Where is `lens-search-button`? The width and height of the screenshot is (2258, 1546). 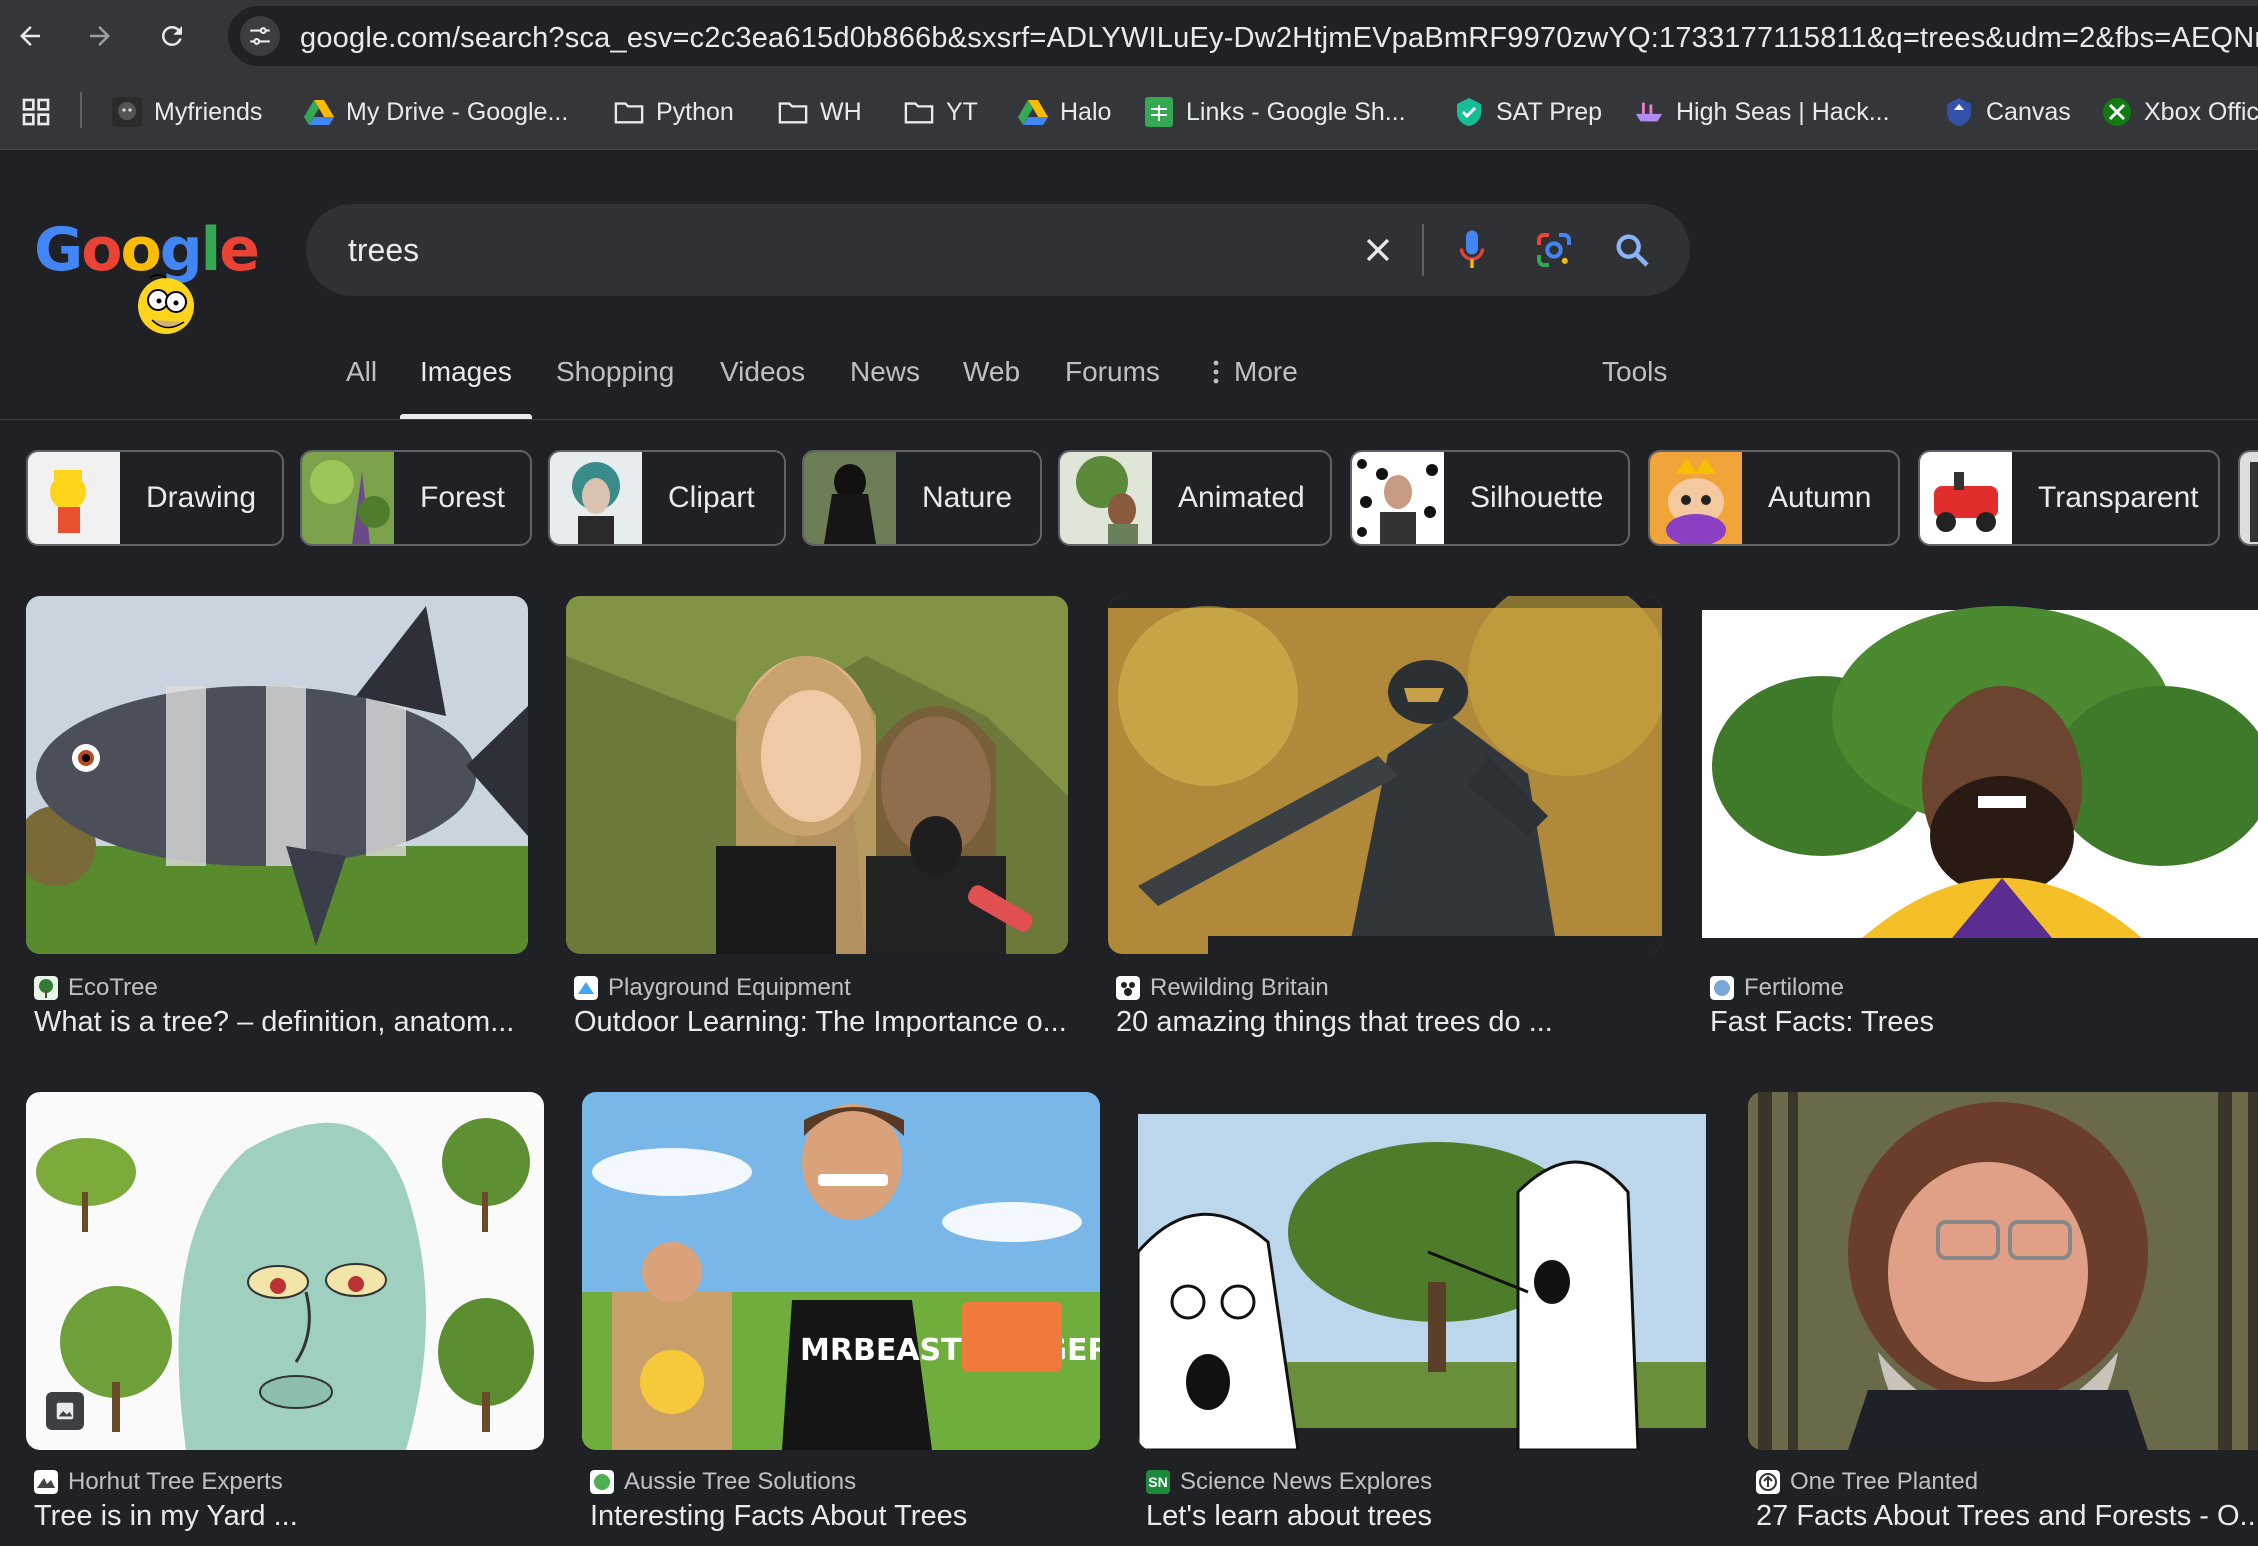
lens-search-button is located at coordinates (1554, 250).